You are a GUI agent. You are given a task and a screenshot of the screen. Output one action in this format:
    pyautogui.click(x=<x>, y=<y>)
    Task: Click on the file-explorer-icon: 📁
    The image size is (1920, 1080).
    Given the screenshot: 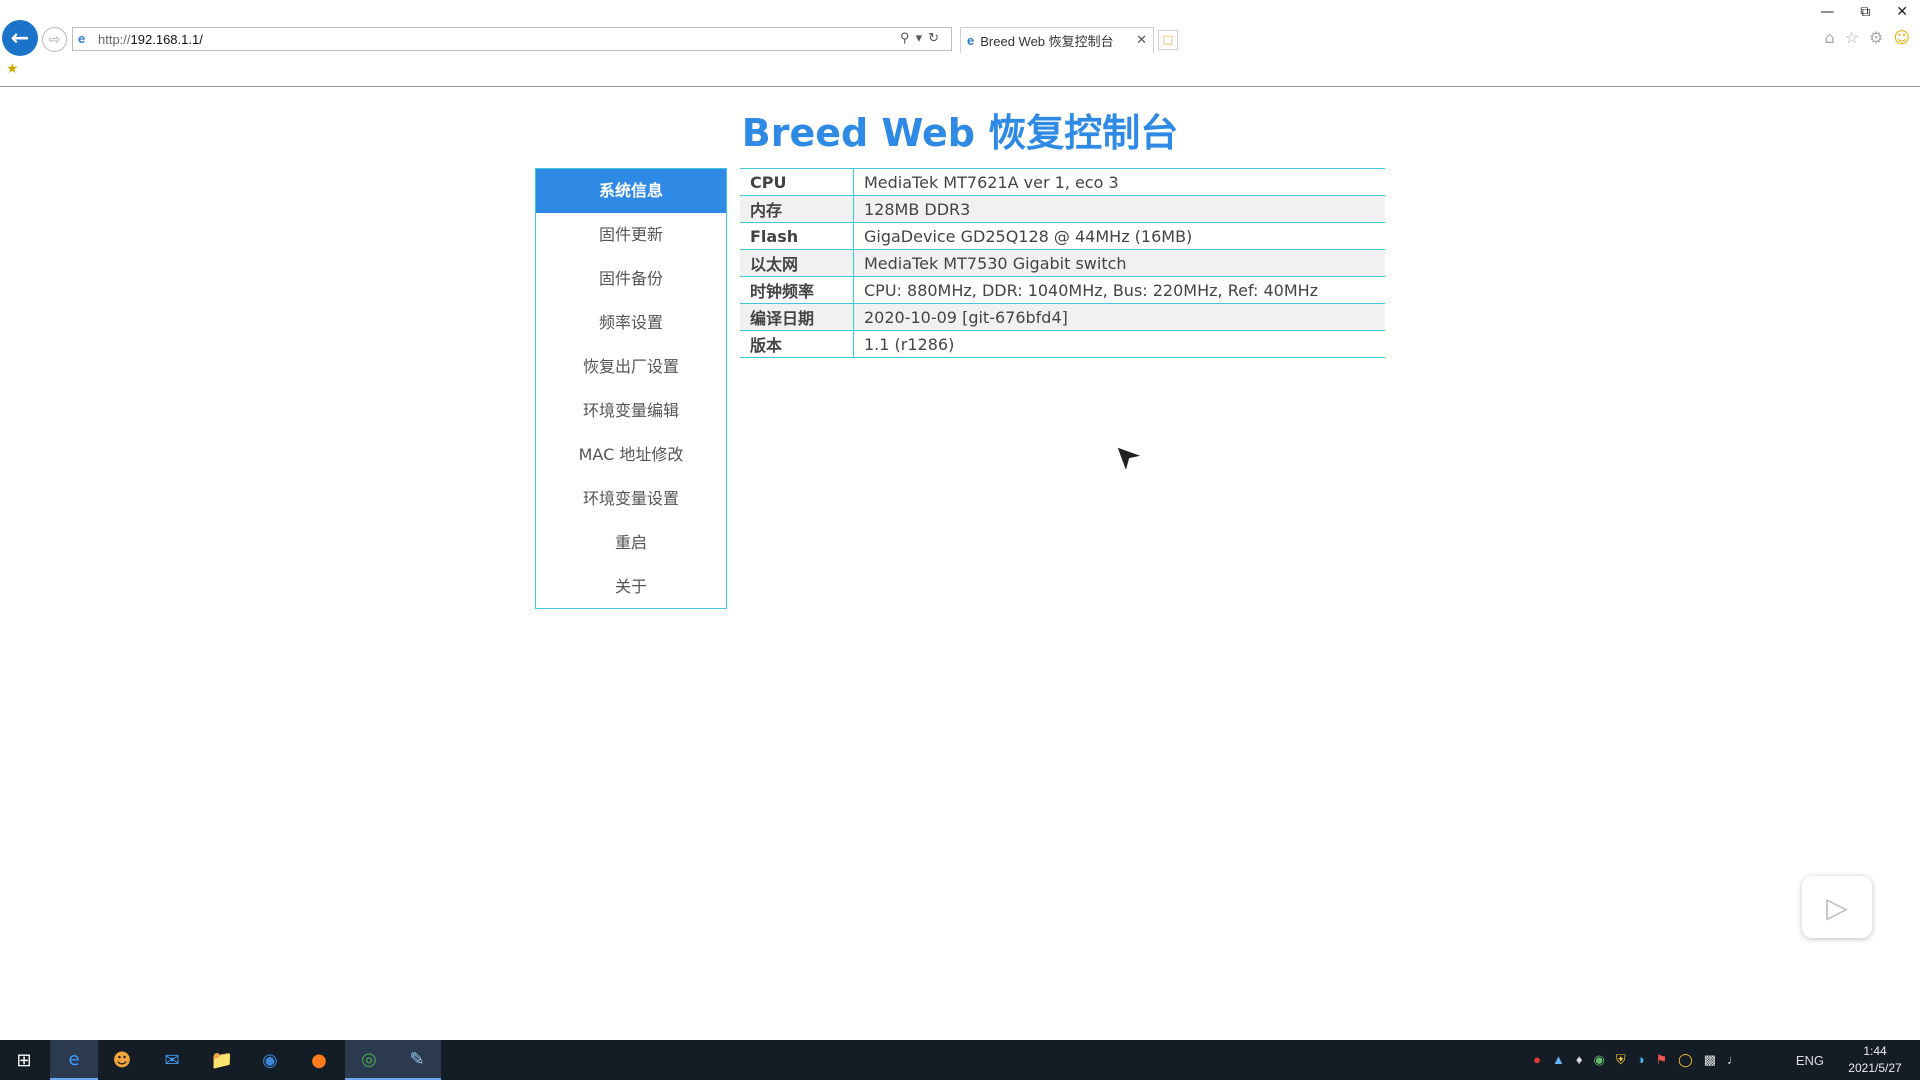 What is the action you would take?
    pyautogui.click(x=222, y=1060)
    